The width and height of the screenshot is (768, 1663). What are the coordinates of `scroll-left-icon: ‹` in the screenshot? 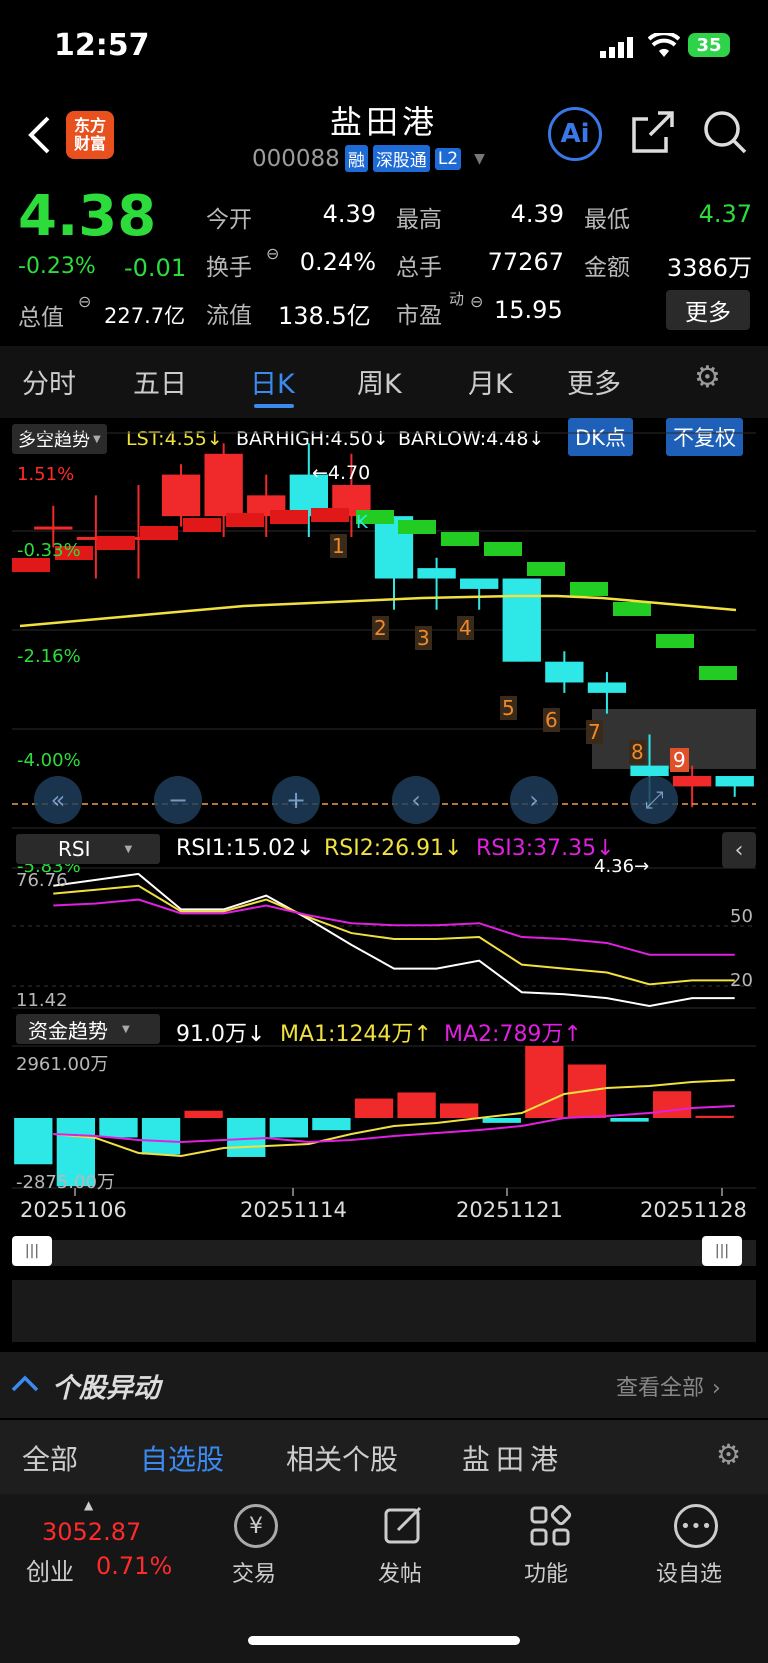 It's located at (416, 800).